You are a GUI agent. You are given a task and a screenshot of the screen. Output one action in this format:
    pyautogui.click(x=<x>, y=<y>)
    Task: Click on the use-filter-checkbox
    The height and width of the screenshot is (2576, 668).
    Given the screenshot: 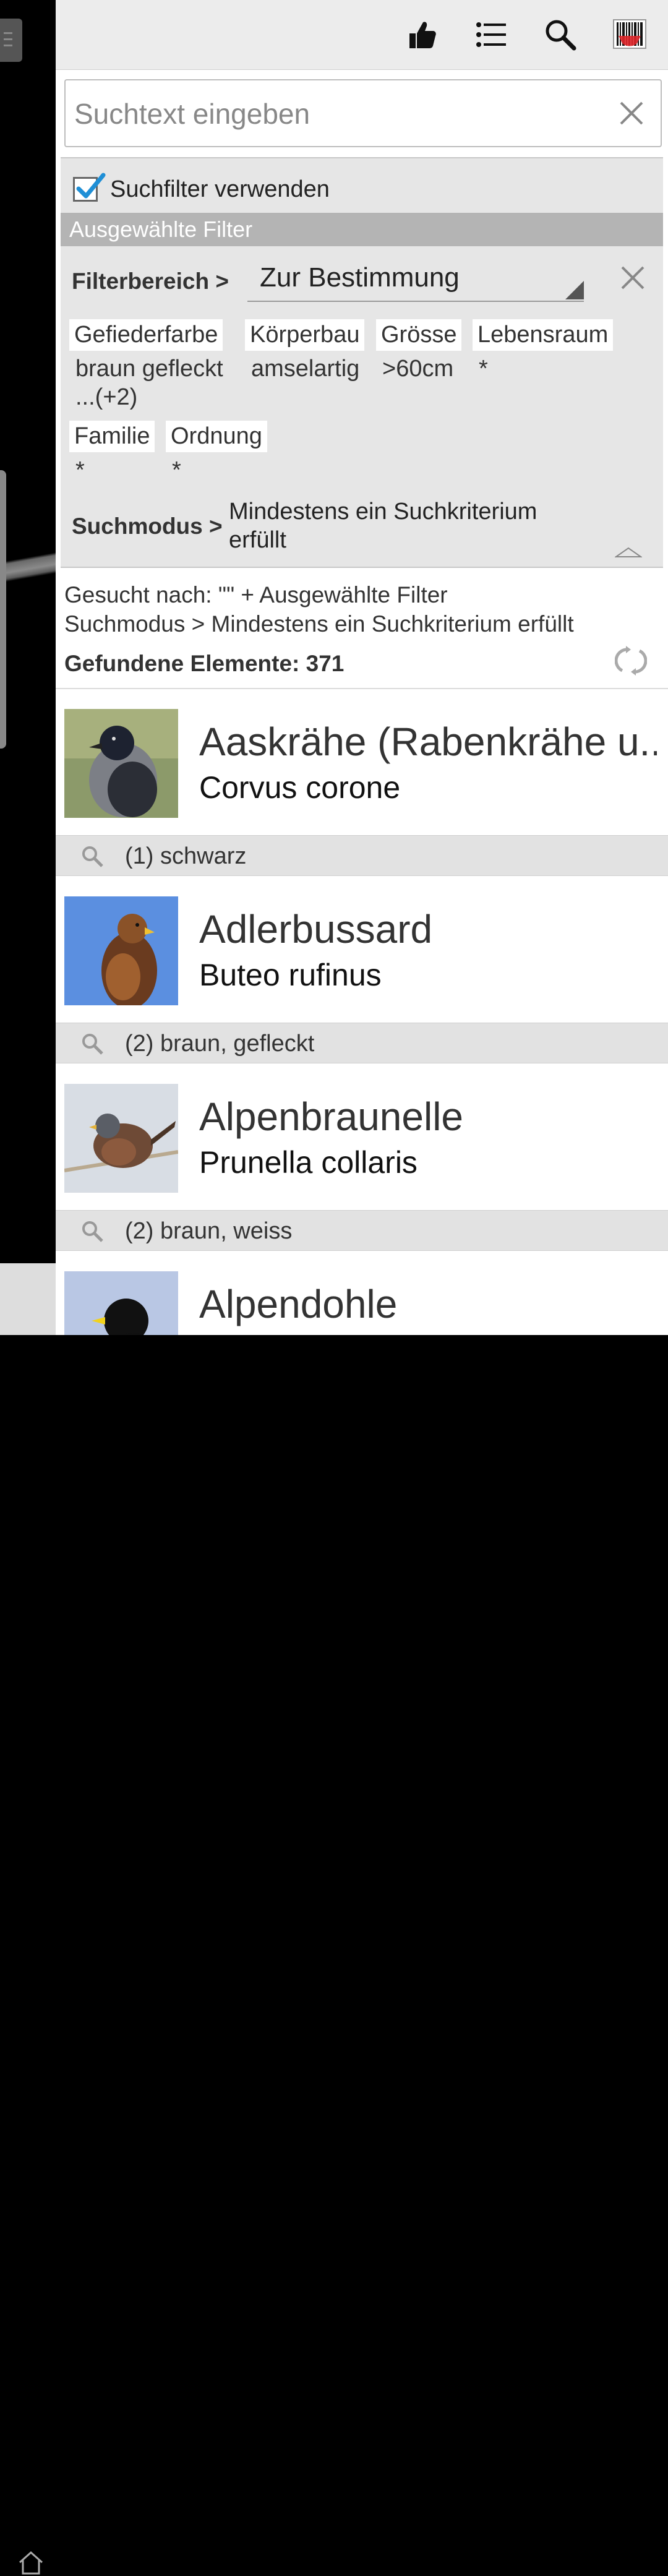 What is the action you would take?
    pyautogui.click(x=89, y=187)
    